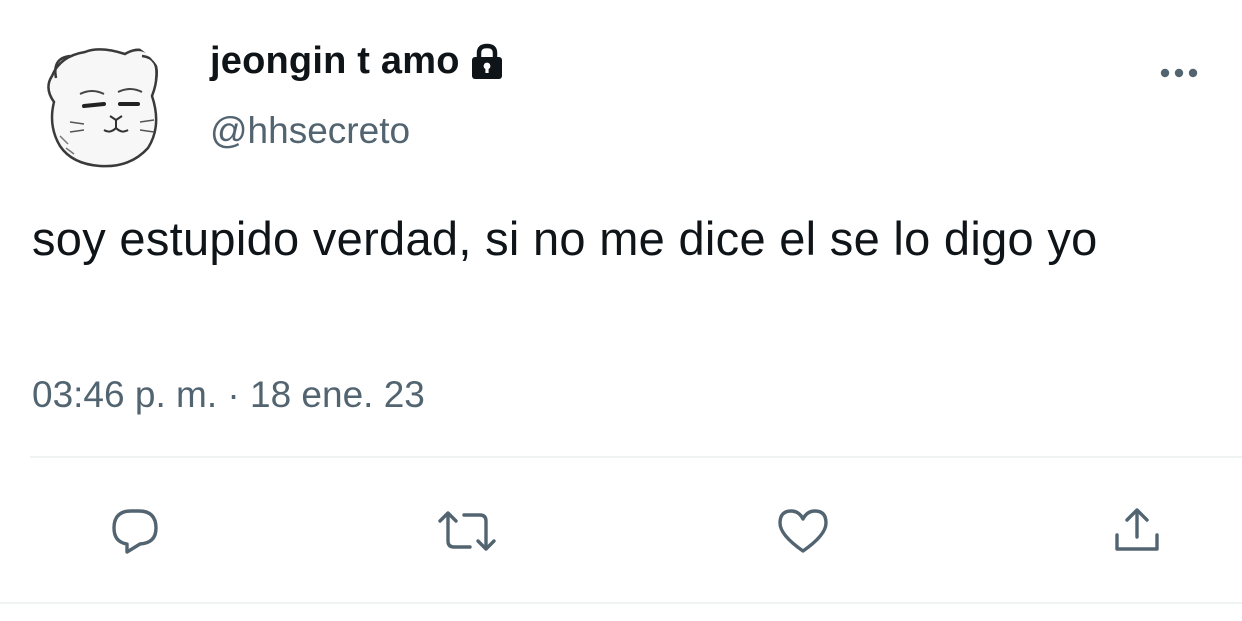 The image size is (1242, 621). I want to click on more-horizontal-icon, so click(1179, 73).